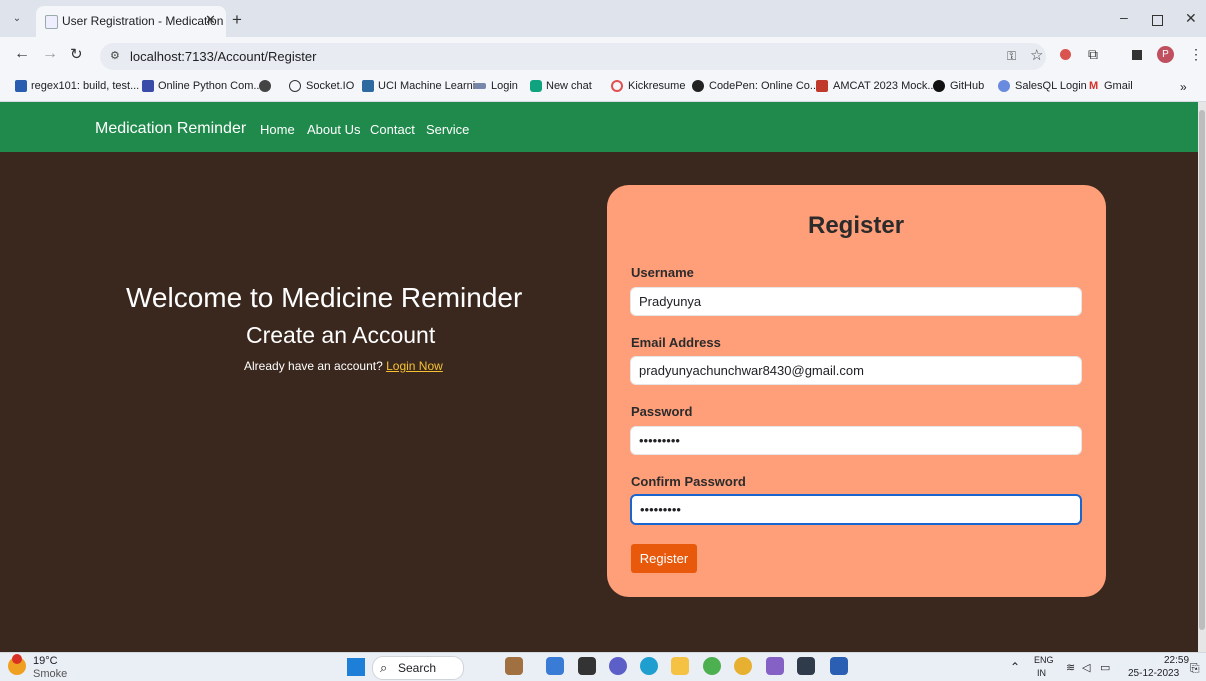  I want to click on nav-contact: Contact, so click(392, 129).